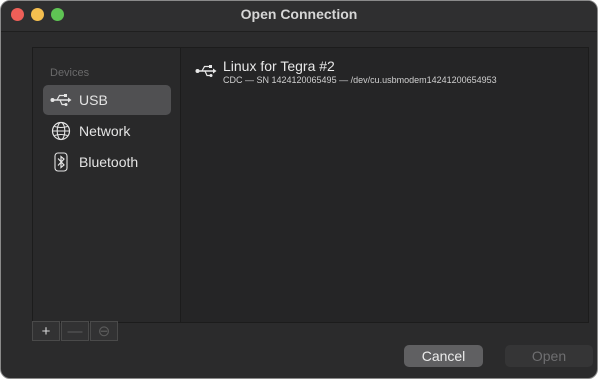  I want to click on cancel-button: Cancel, so click(443, 356).